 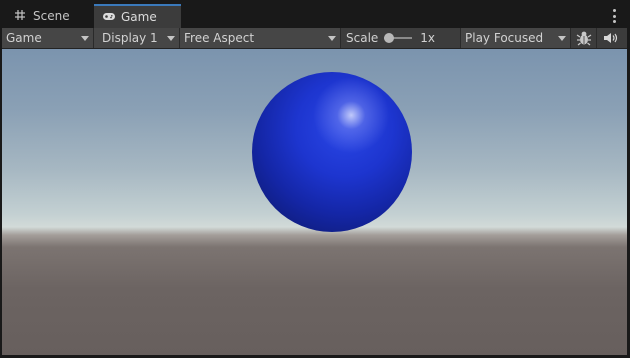 I want to click on play-mode-value: Play Focused, so click(x=504, y=38).